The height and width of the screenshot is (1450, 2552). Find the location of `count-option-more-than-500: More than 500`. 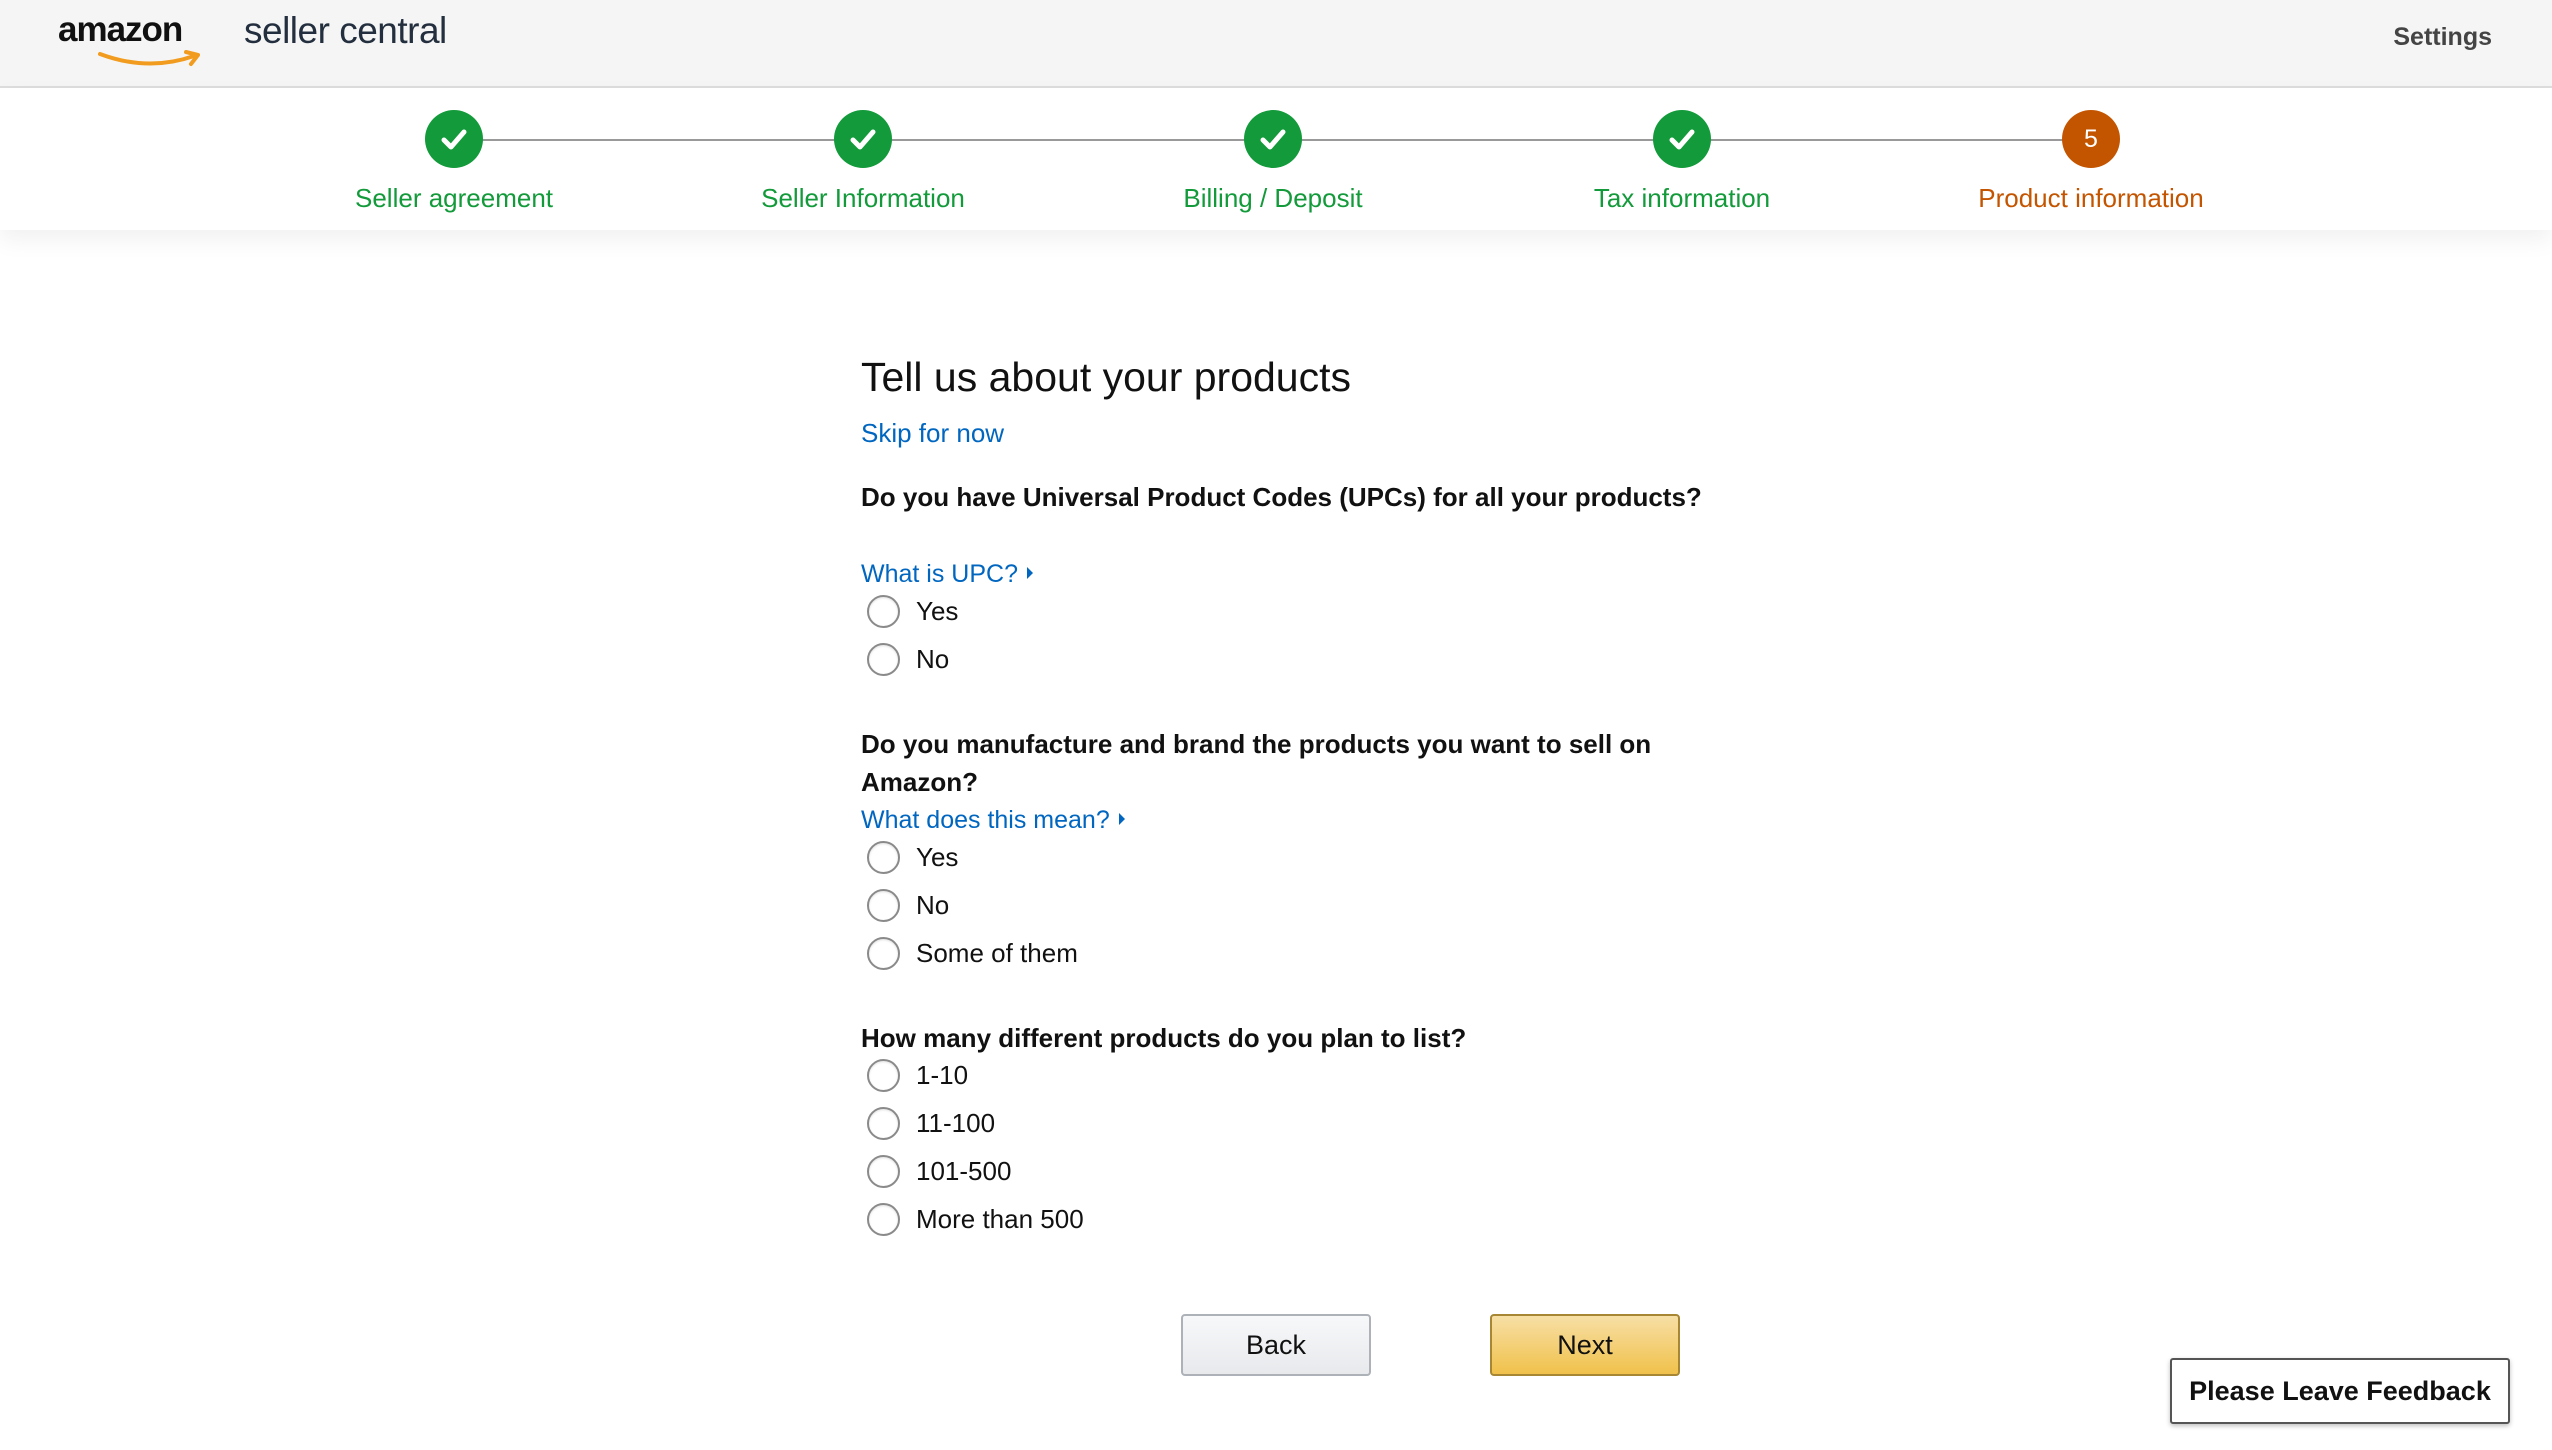

count-option-more-than-500: More than 500 is located at coordinates (975, 1219).